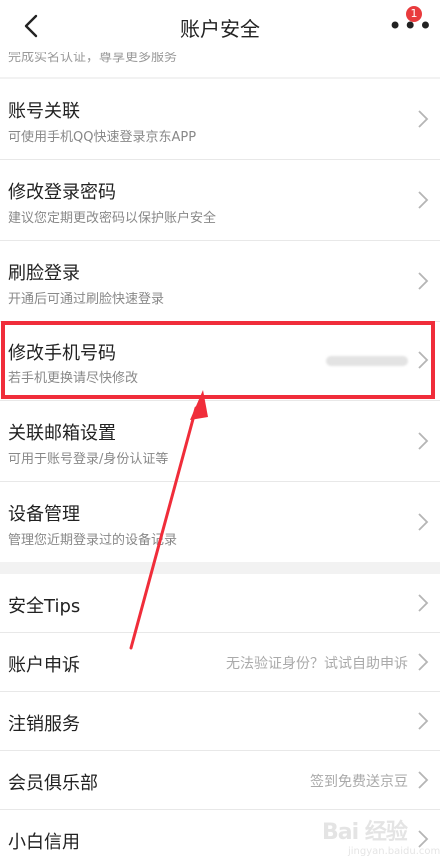 Image resolution: width=440 pixels, height=867 pixels. Describe the element at coordinates (220, 119) in the screenshot. I see `row-account-link: 账号关联 可使用手机QQ快速登录京东APP` at that location.